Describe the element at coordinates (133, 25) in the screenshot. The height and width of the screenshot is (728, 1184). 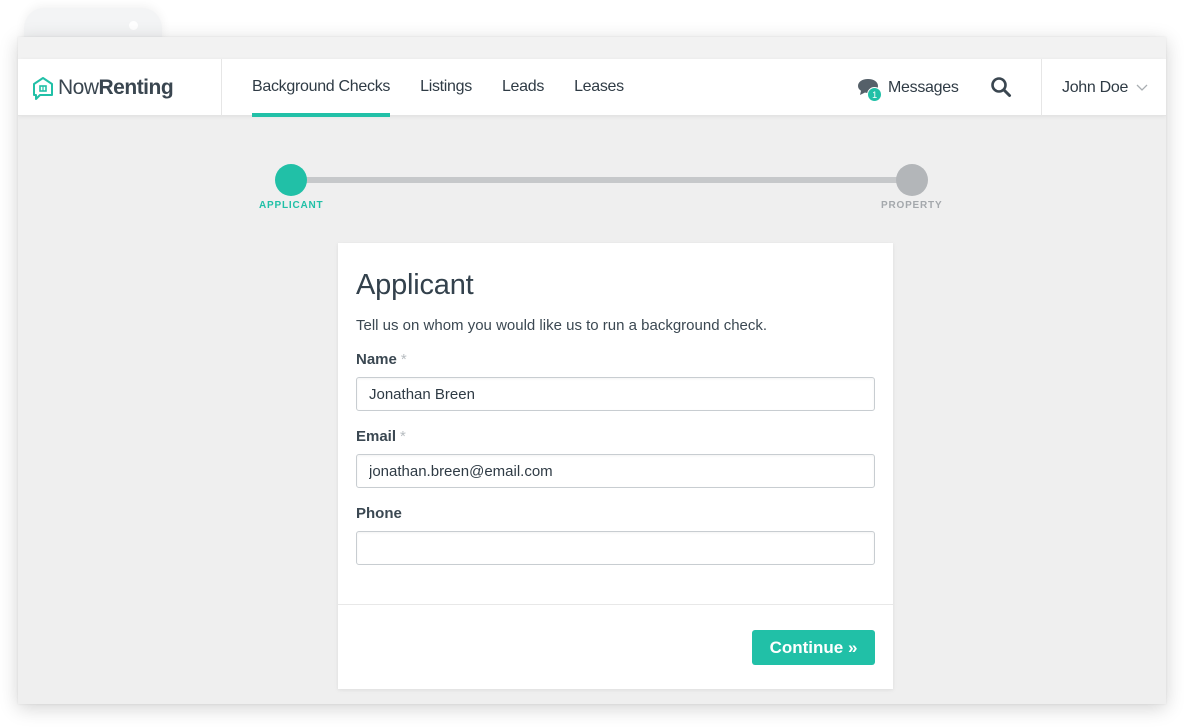
I see `tab-dot-icon` at that location.